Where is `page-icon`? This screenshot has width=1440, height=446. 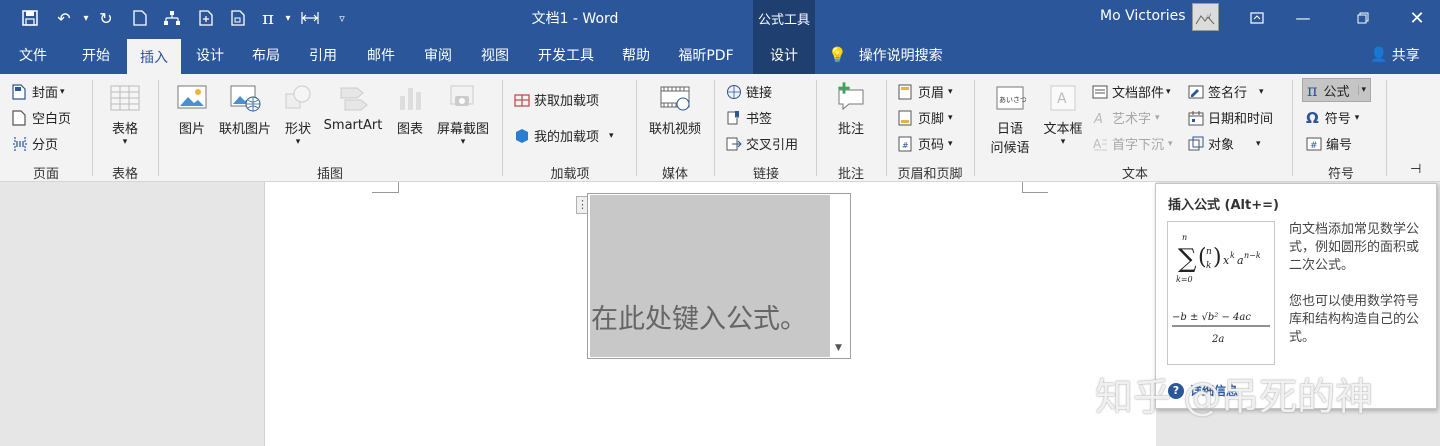
page-icon is located at coordinates (238, 18).